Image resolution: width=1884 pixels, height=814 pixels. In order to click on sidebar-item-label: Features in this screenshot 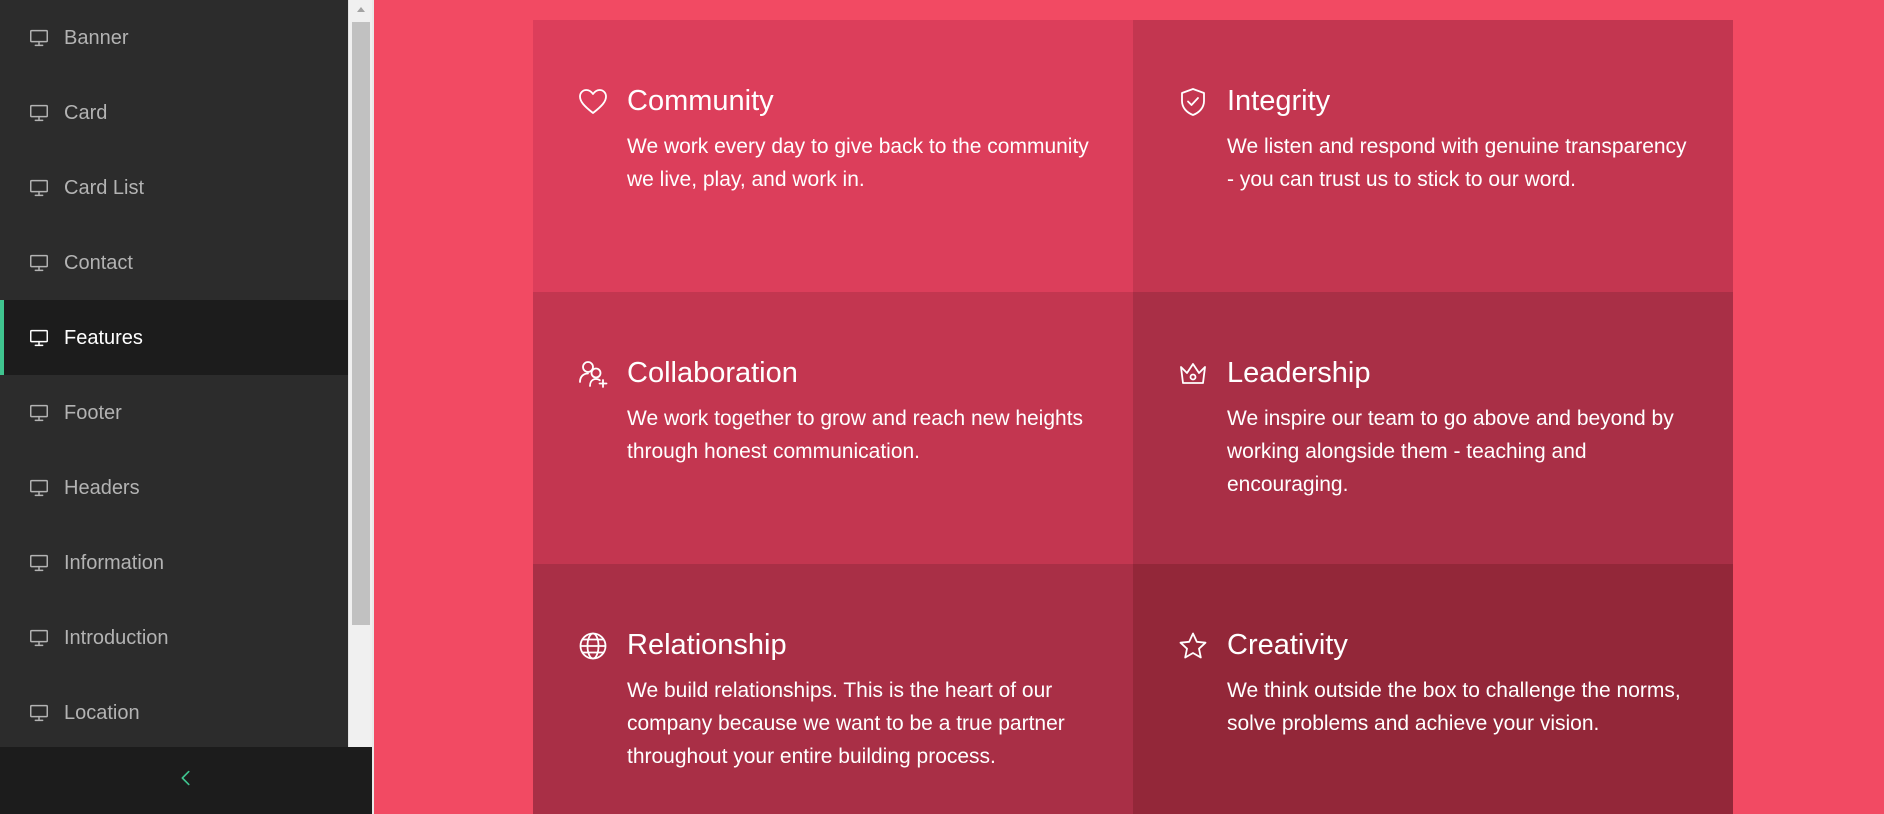, I will do `click(103, 337)`.